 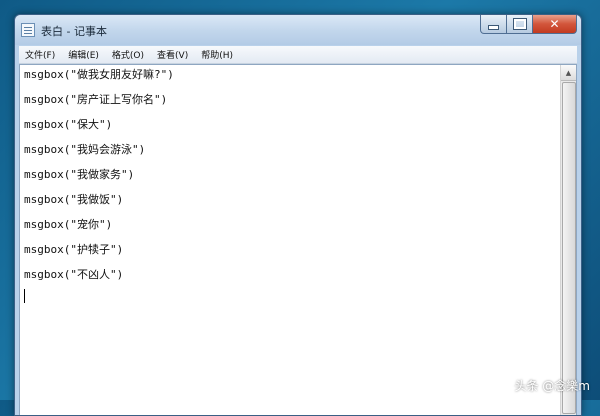 I want to click on maximize-button, so click(x=520, y=24).